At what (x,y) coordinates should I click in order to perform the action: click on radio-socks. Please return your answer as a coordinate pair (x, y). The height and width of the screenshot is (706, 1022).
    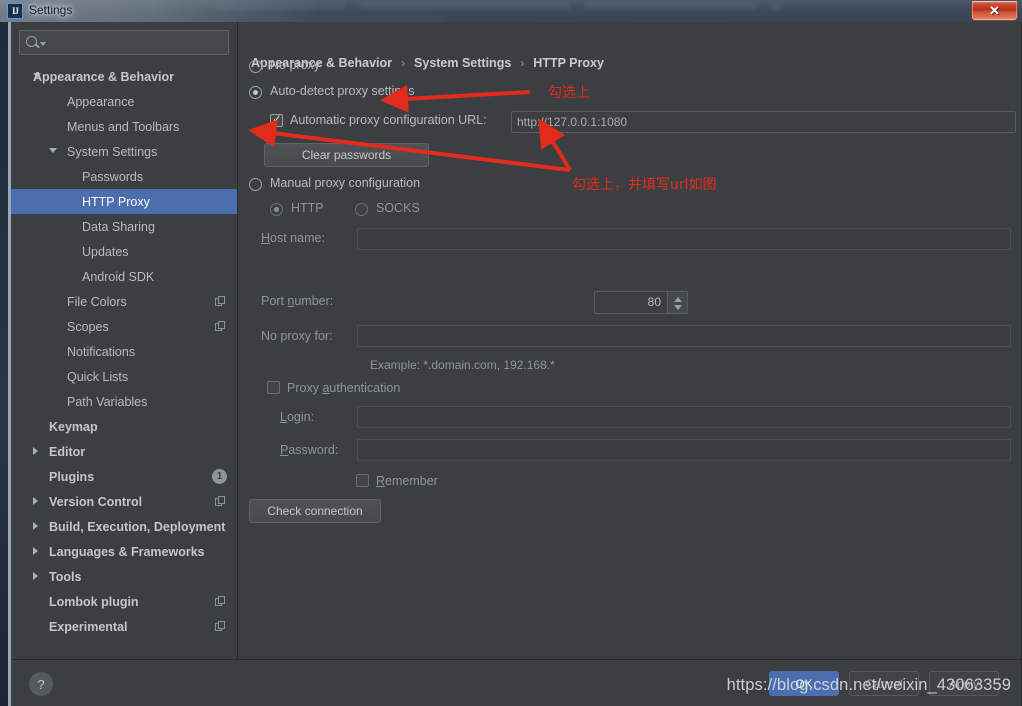
    Looking at the image, I should click on (361, 209).